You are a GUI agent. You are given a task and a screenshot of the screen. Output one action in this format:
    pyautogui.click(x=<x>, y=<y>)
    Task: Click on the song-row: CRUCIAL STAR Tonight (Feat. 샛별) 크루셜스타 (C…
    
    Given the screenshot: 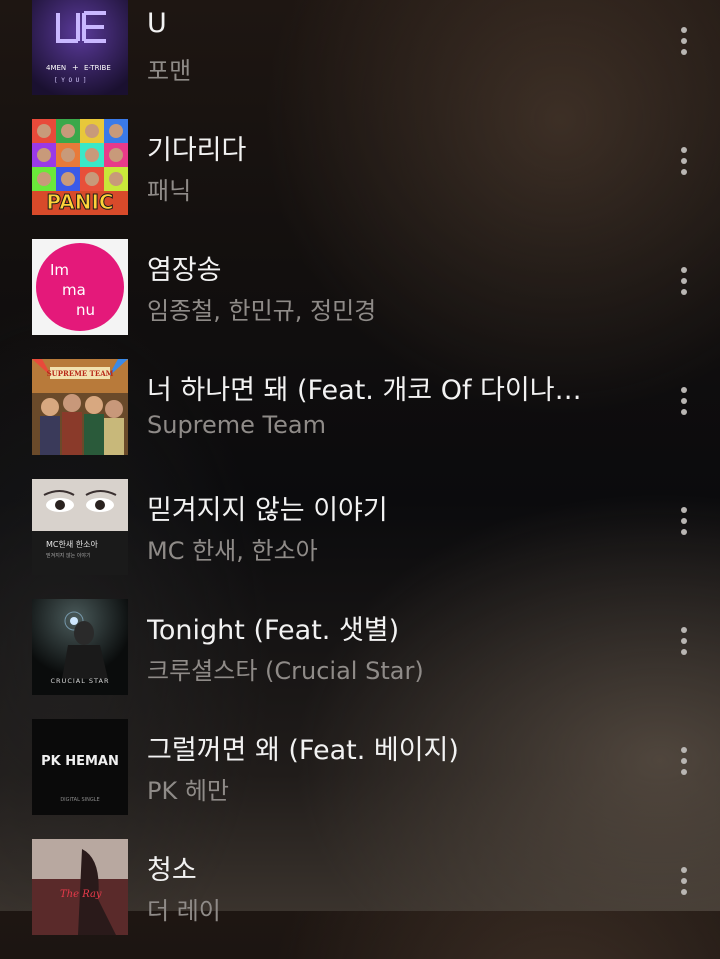 What is the action you would take?
    pyautogui.click(x=360, y=659)
    